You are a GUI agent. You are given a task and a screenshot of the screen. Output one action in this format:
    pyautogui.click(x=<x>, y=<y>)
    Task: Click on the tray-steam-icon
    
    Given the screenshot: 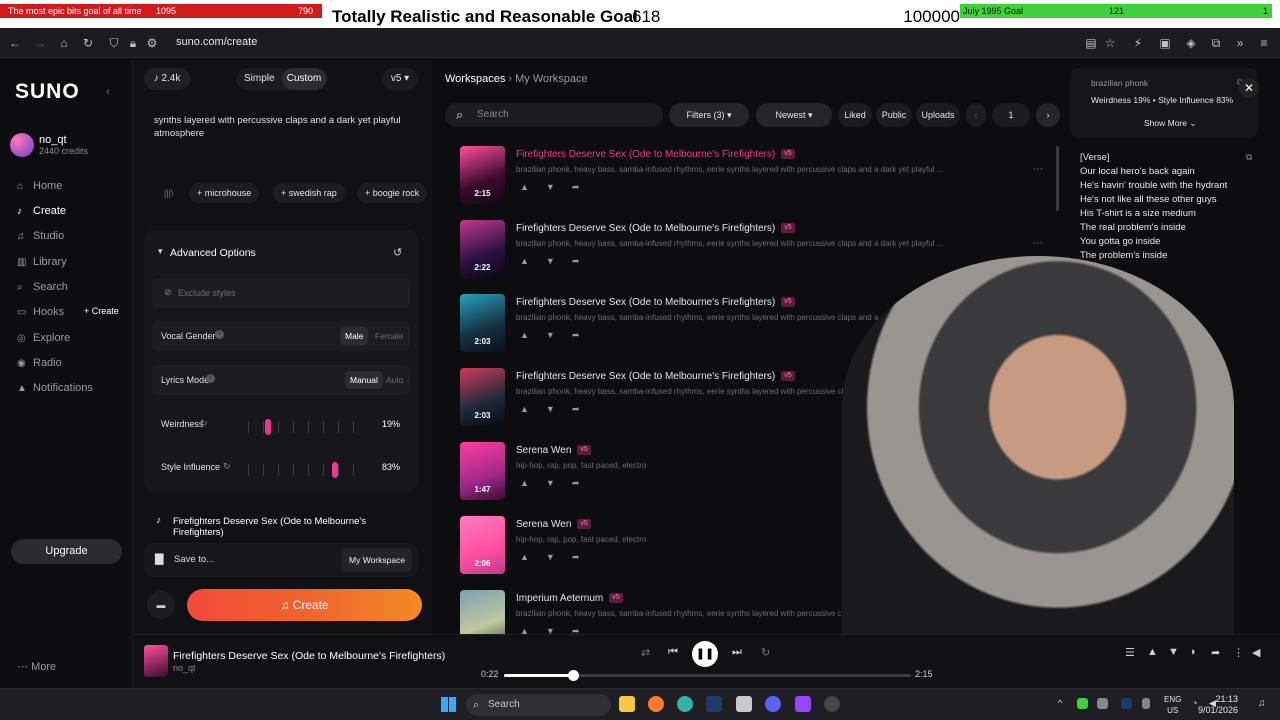 What is the action you would take?
    pyautogui.click(x=1126, y=703)
    